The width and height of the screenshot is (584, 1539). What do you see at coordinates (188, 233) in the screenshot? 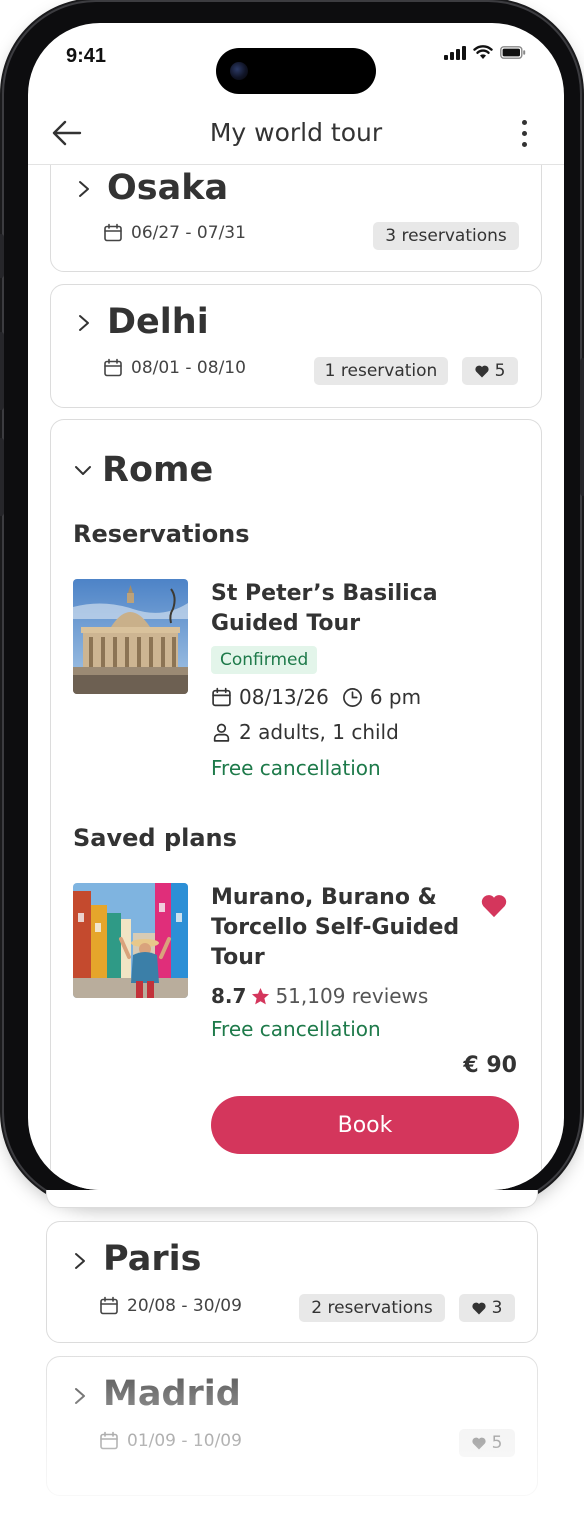
I see `dates-text: 06/27 - 07/31` at bounding box center [188, 233].